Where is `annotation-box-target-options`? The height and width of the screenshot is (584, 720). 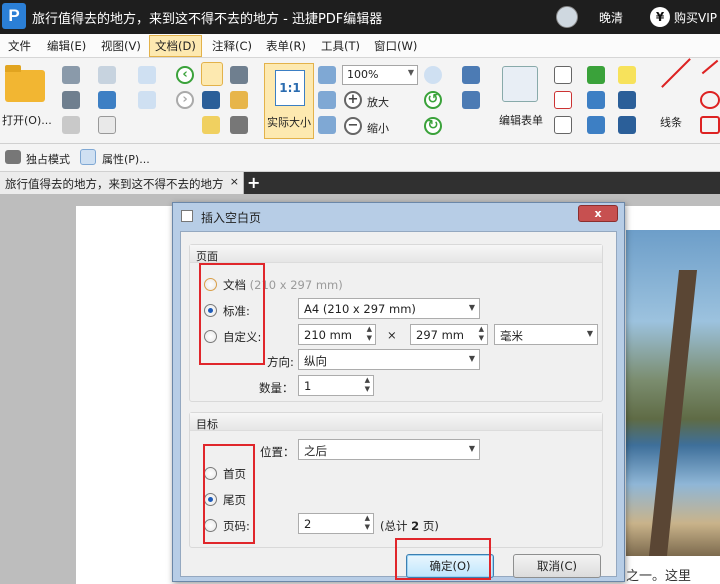 annotation-box-target-options is located at coordinates (229, 494).